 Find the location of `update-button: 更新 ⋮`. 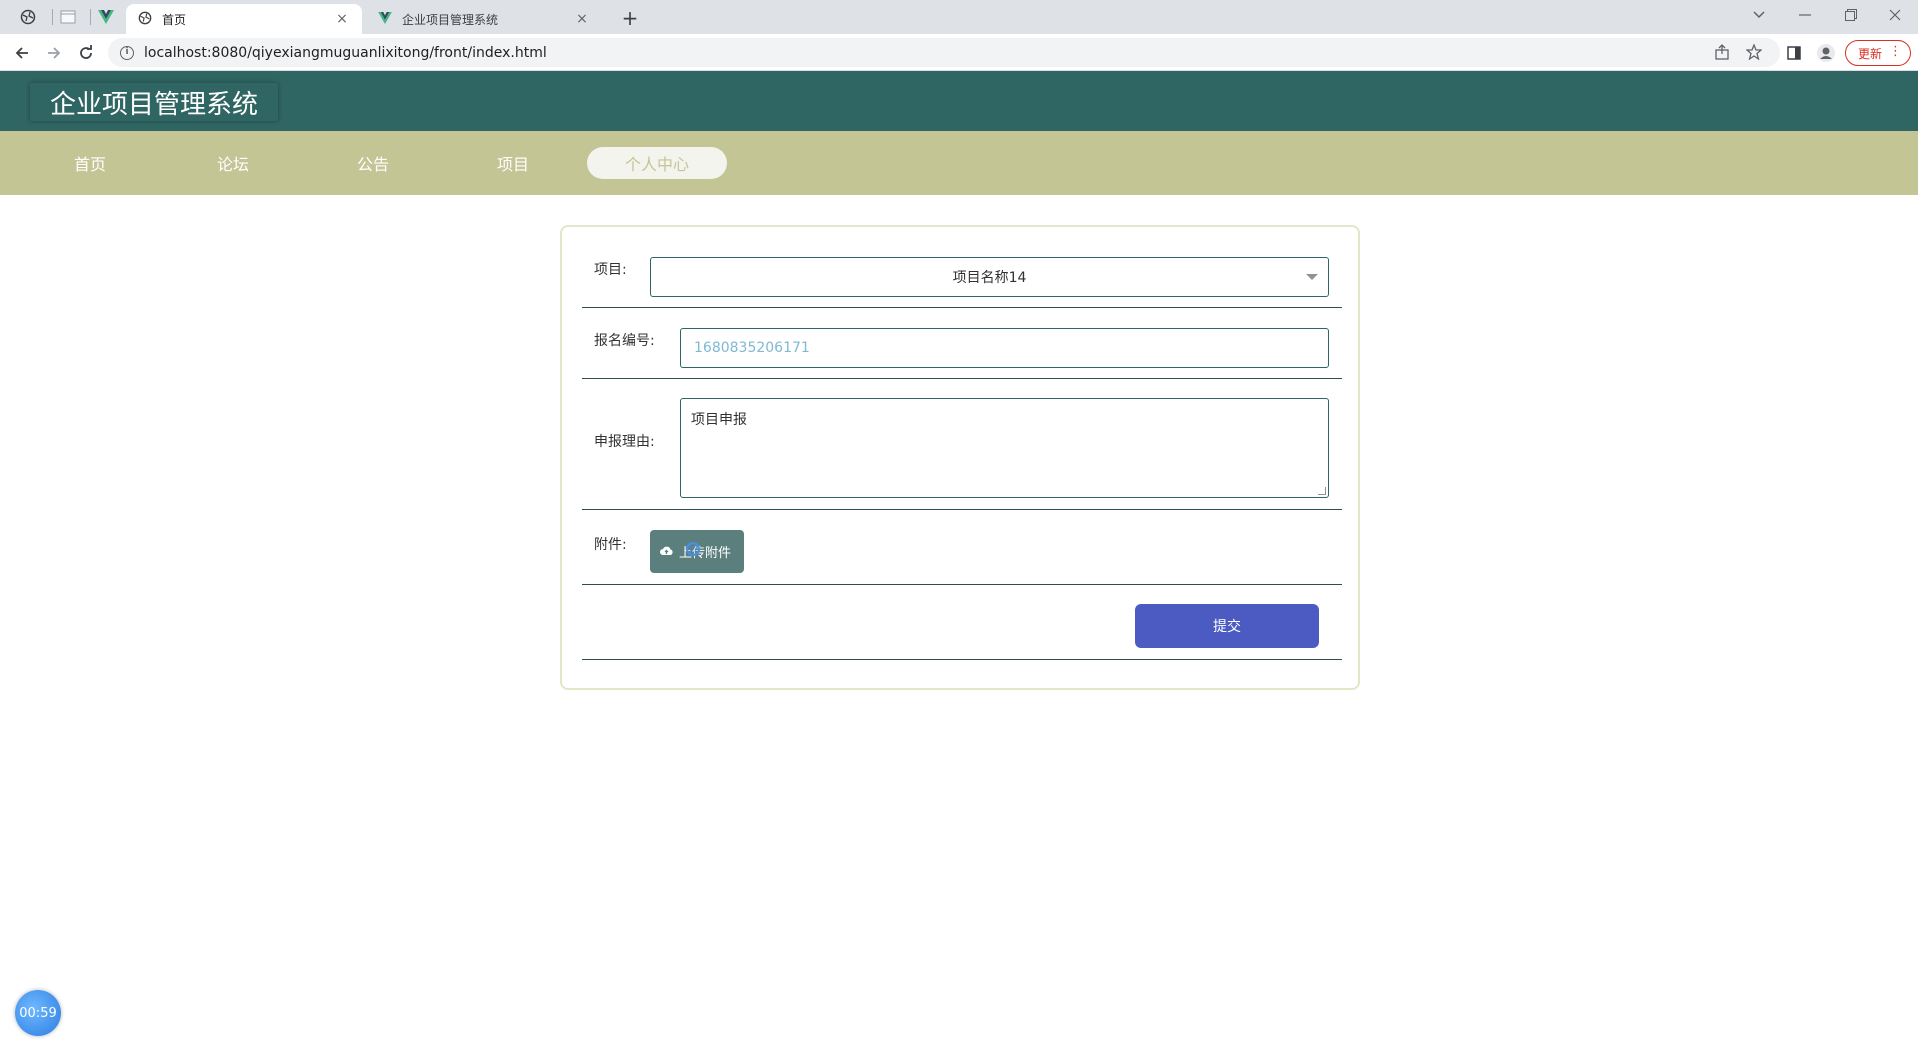

update-button: 更新 ⋮ is located at coordinates (1878, 53).